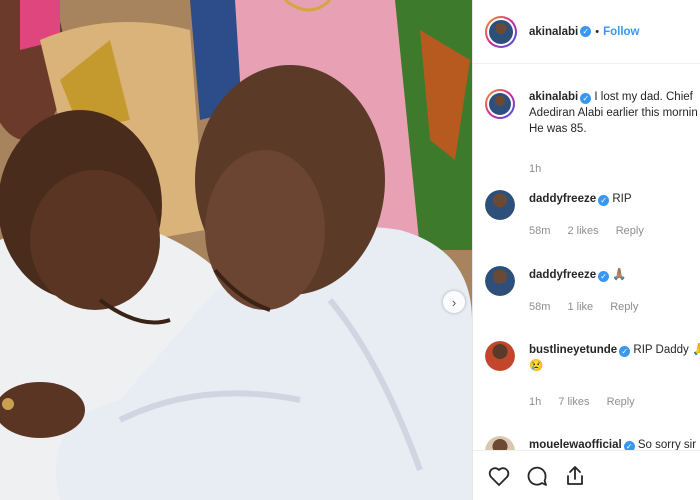 The height and width of the screenshot is (500, 700). I want to click on post-actions, so click(586, 475).